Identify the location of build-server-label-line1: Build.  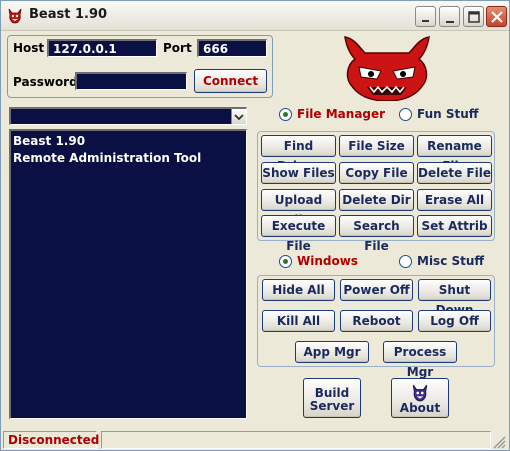
(332, 392).